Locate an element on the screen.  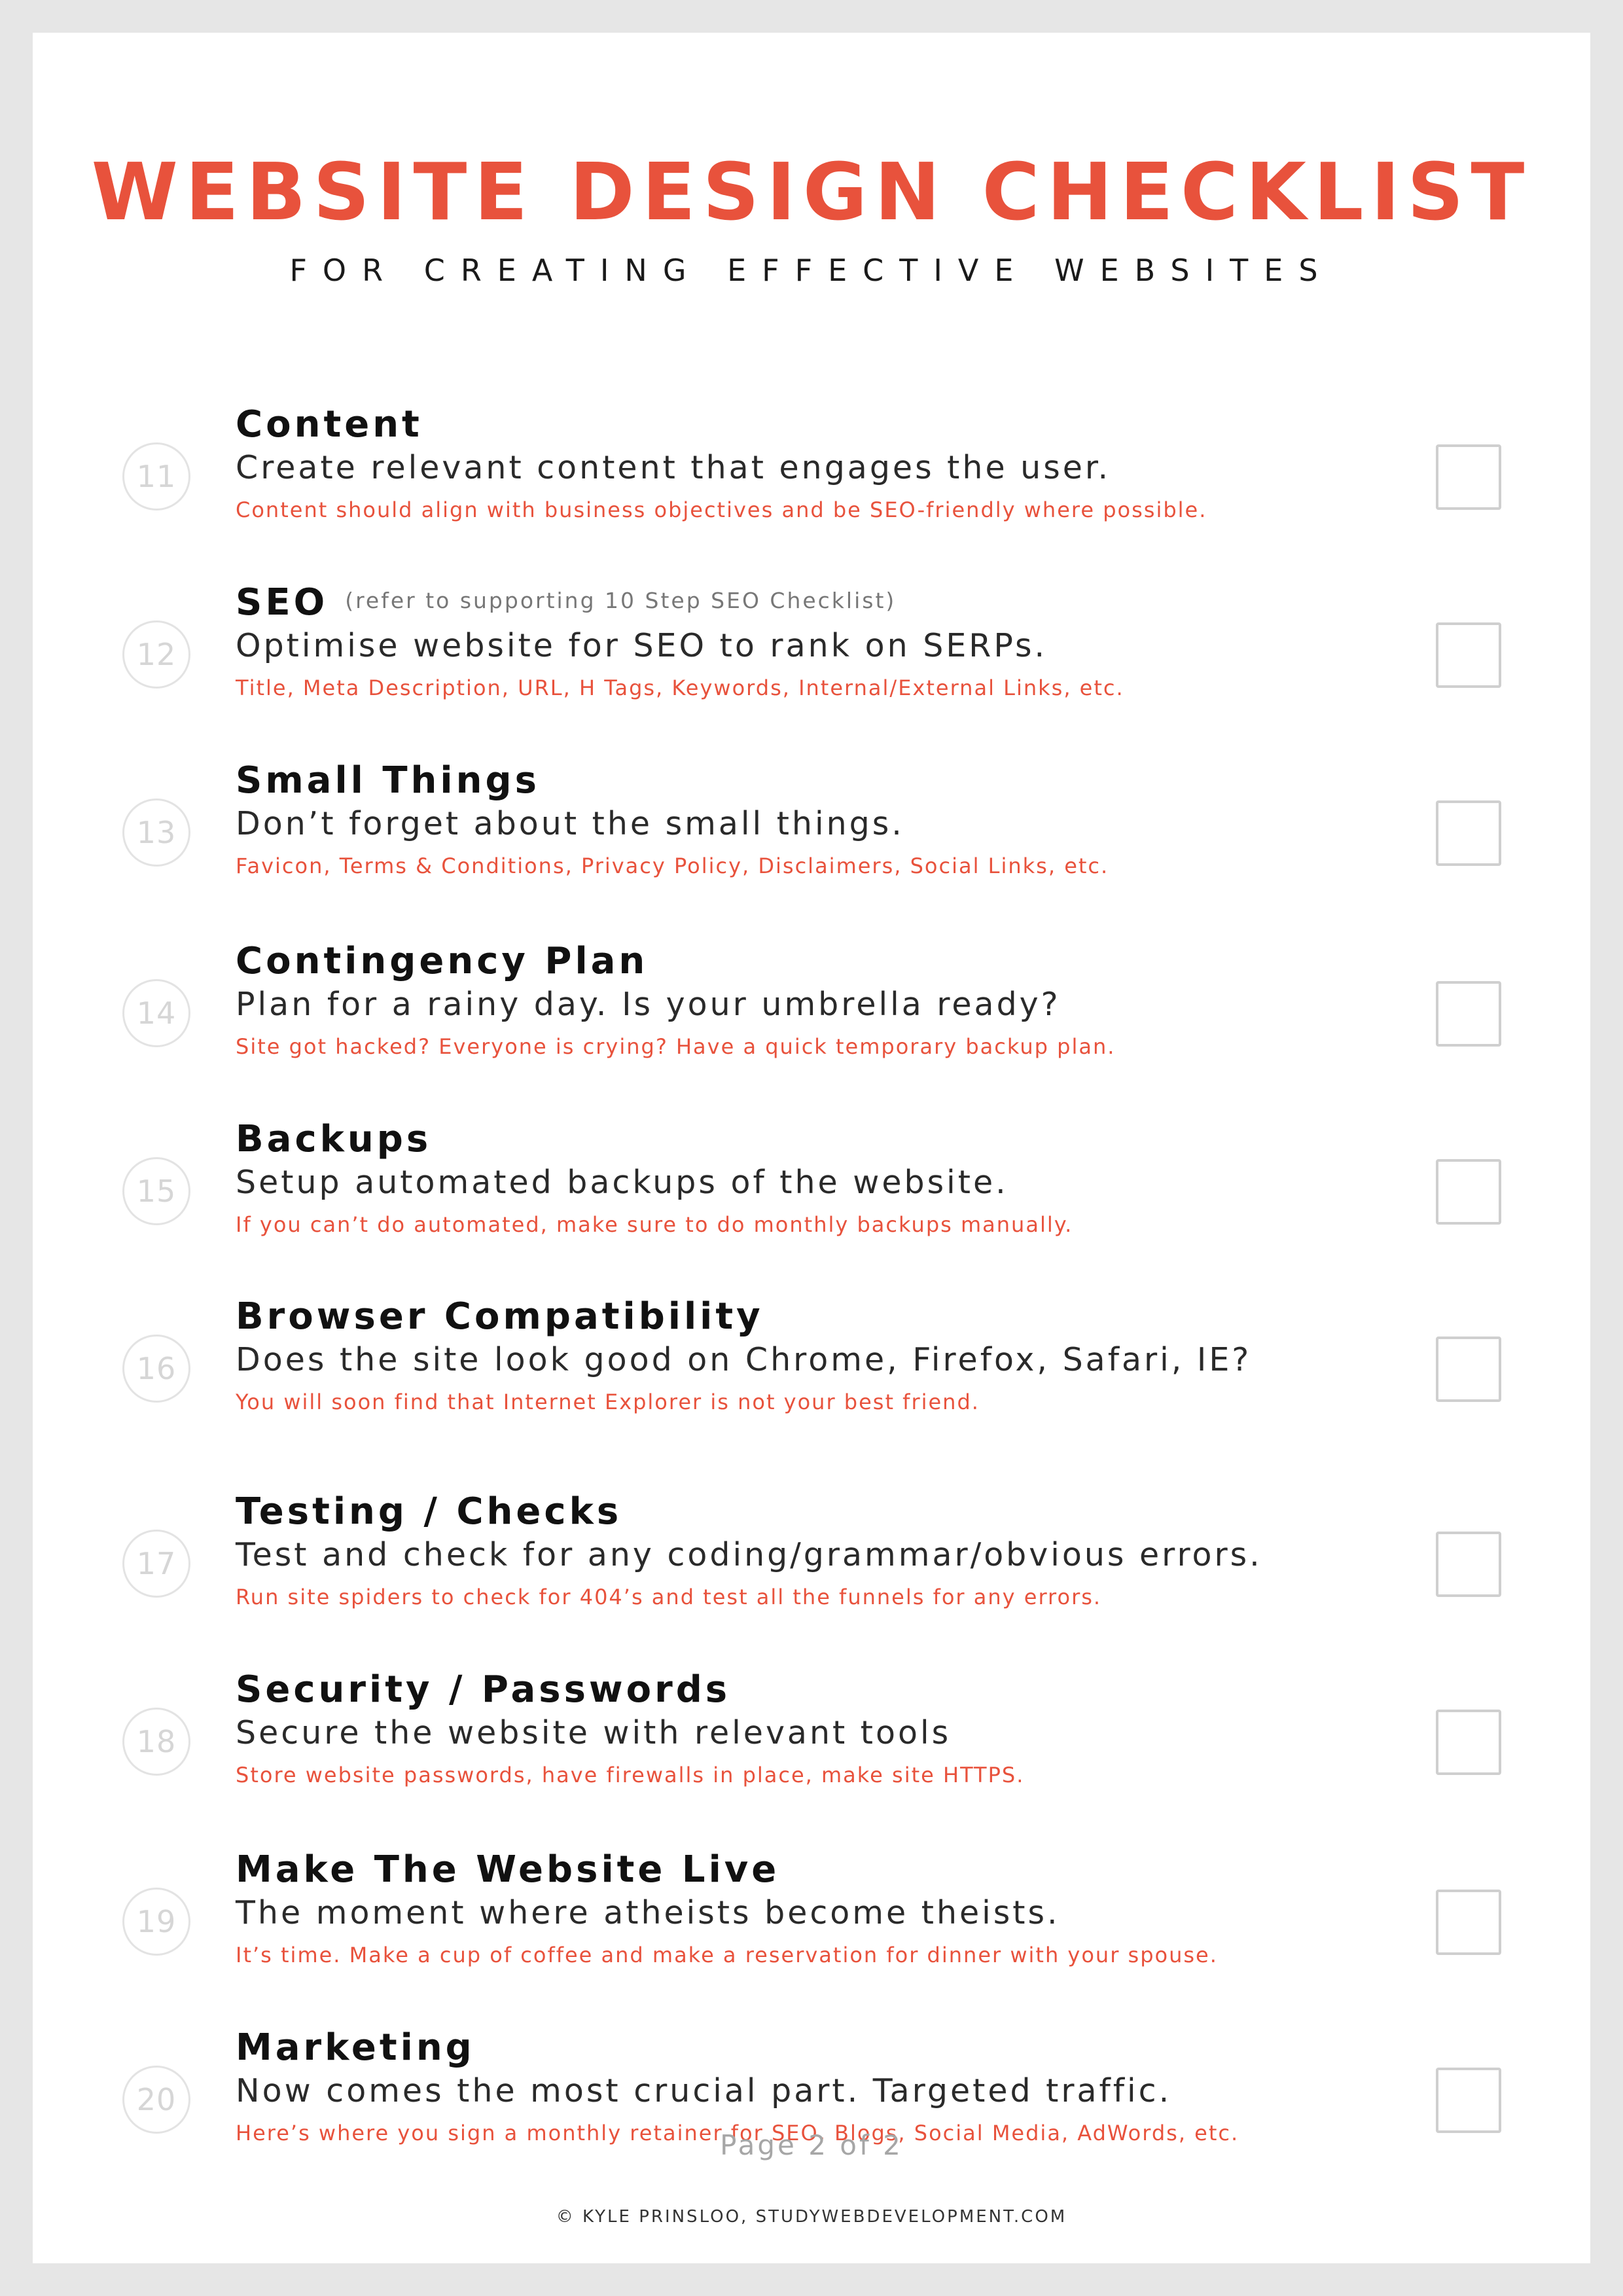
item-number-badge: 12 is located at coordinates (156, 654).